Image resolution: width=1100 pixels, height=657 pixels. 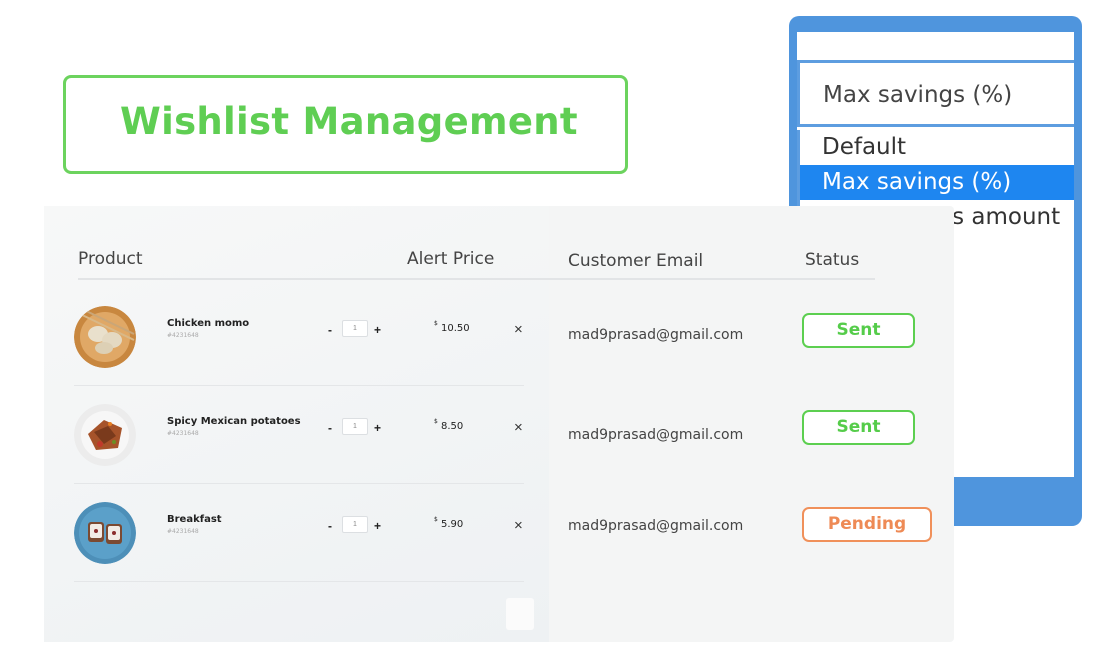 I want to click on header-divider, so click(x=476, y=279).